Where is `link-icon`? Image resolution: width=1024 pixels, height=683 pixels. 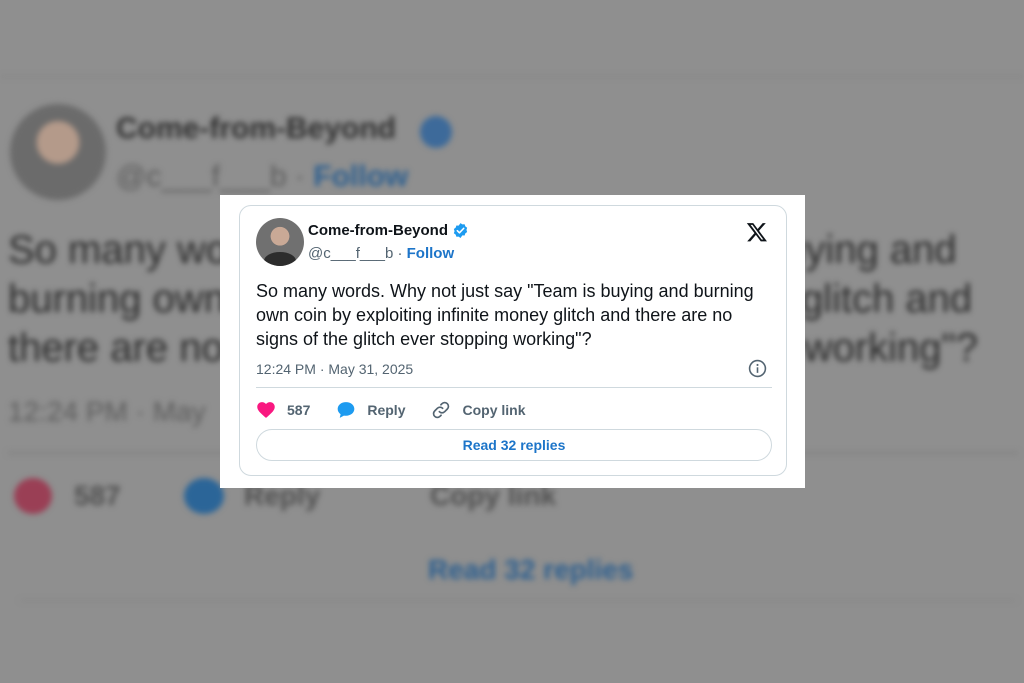 link-icon is located at coordinates (441, 410).